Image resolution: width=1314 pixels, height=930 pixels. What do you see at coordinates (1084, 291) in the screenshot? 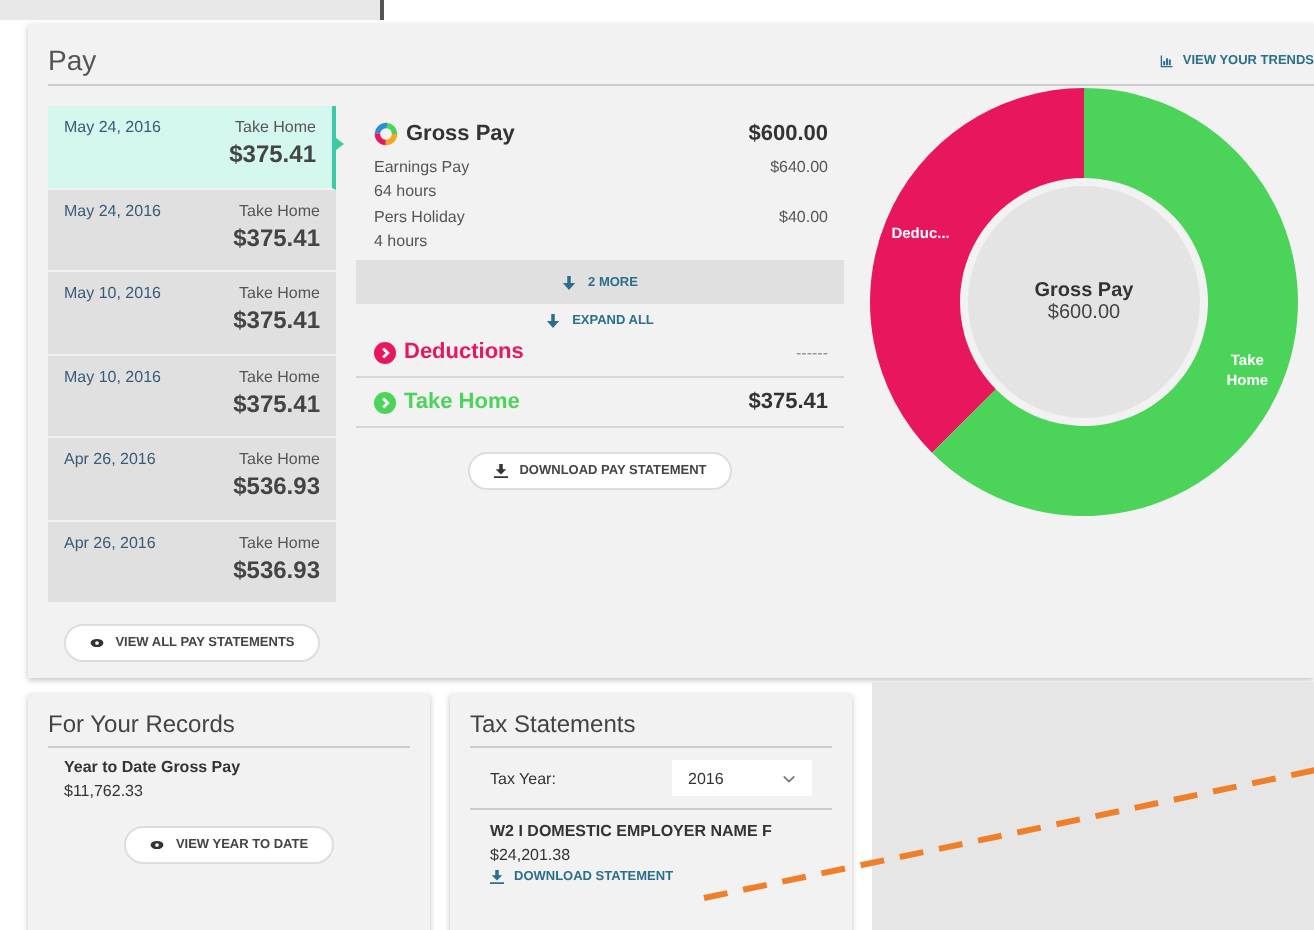
I see `donut-center-title: Gross Pay` at bounding box center [1084, 291].